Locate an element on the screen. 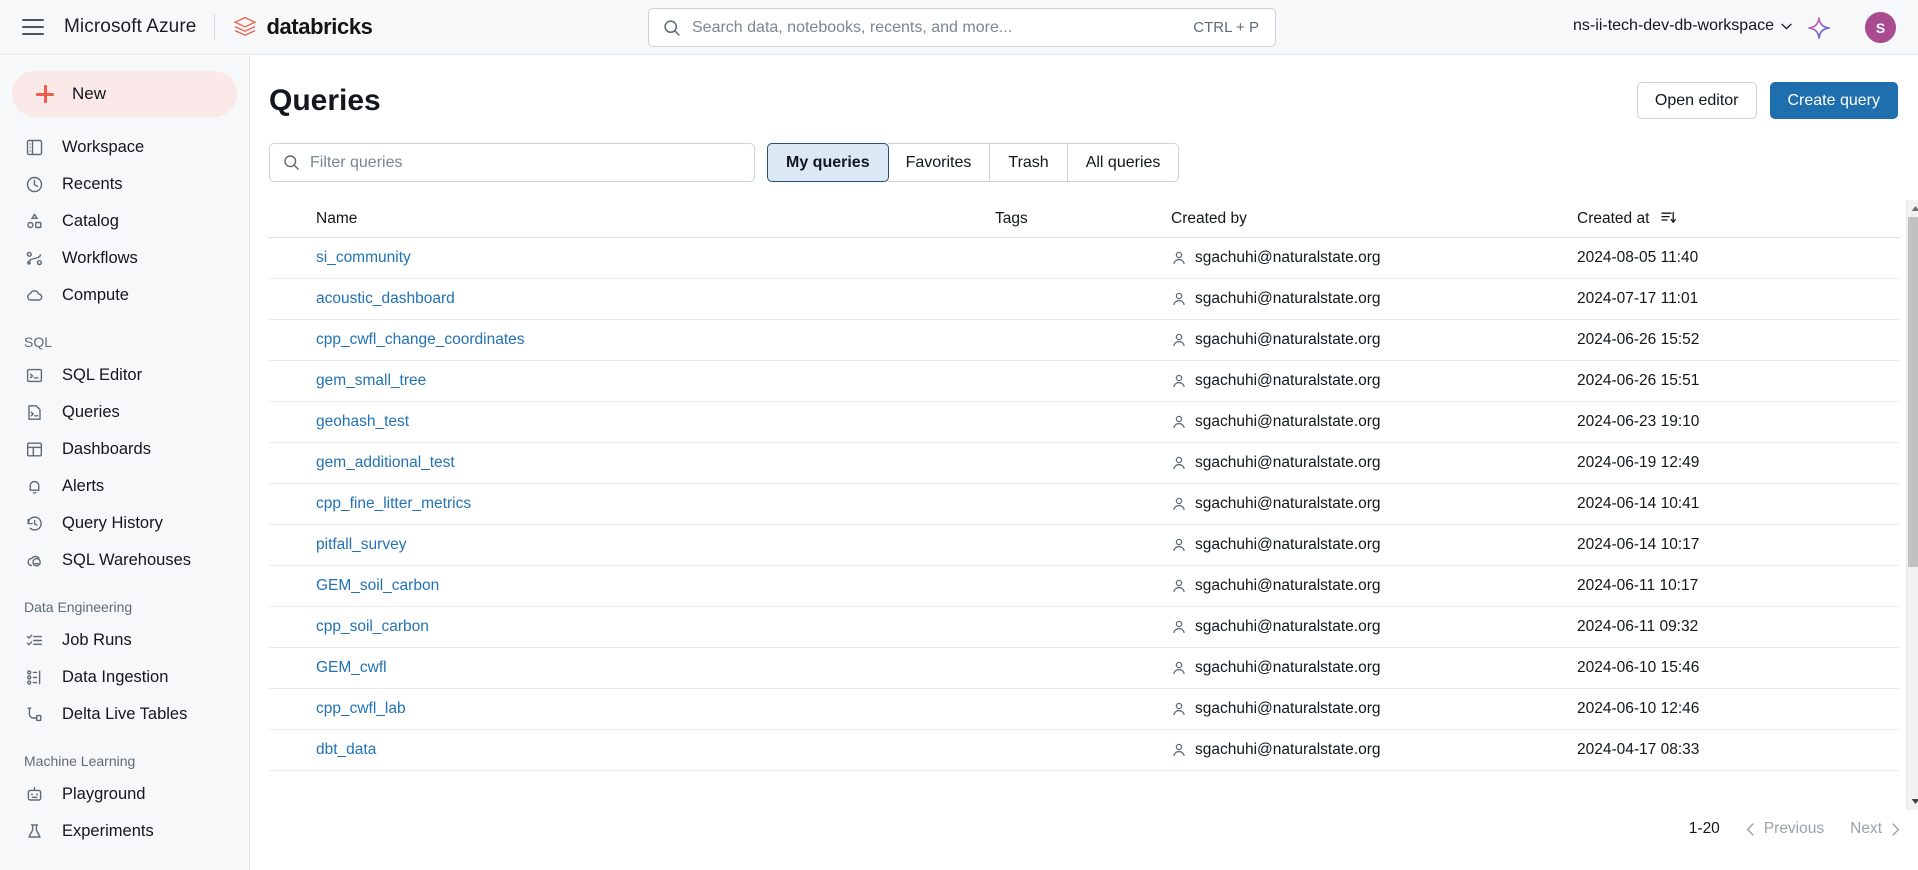 This screenshot has width=1918, height=870. query-name-link: gem_small_tree is located at coordinates (371, 380).